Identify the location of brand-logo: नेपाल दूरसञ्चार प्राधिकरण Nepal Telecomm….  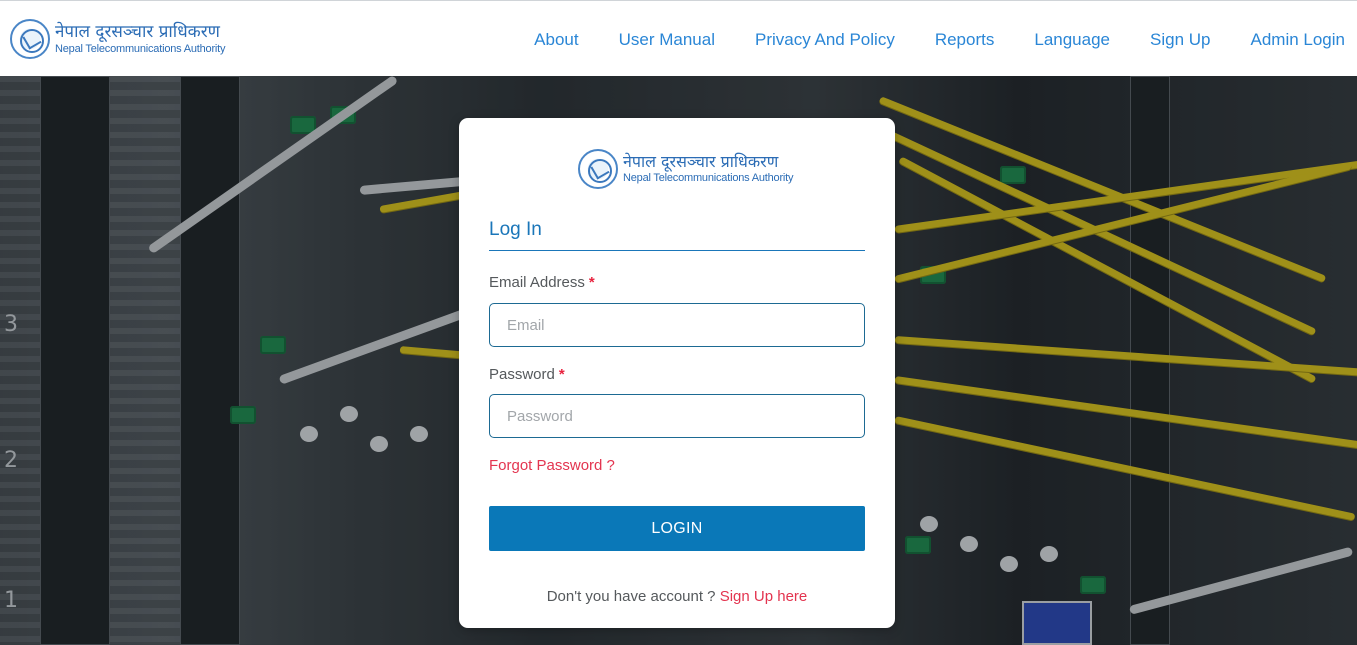
(118, 39).